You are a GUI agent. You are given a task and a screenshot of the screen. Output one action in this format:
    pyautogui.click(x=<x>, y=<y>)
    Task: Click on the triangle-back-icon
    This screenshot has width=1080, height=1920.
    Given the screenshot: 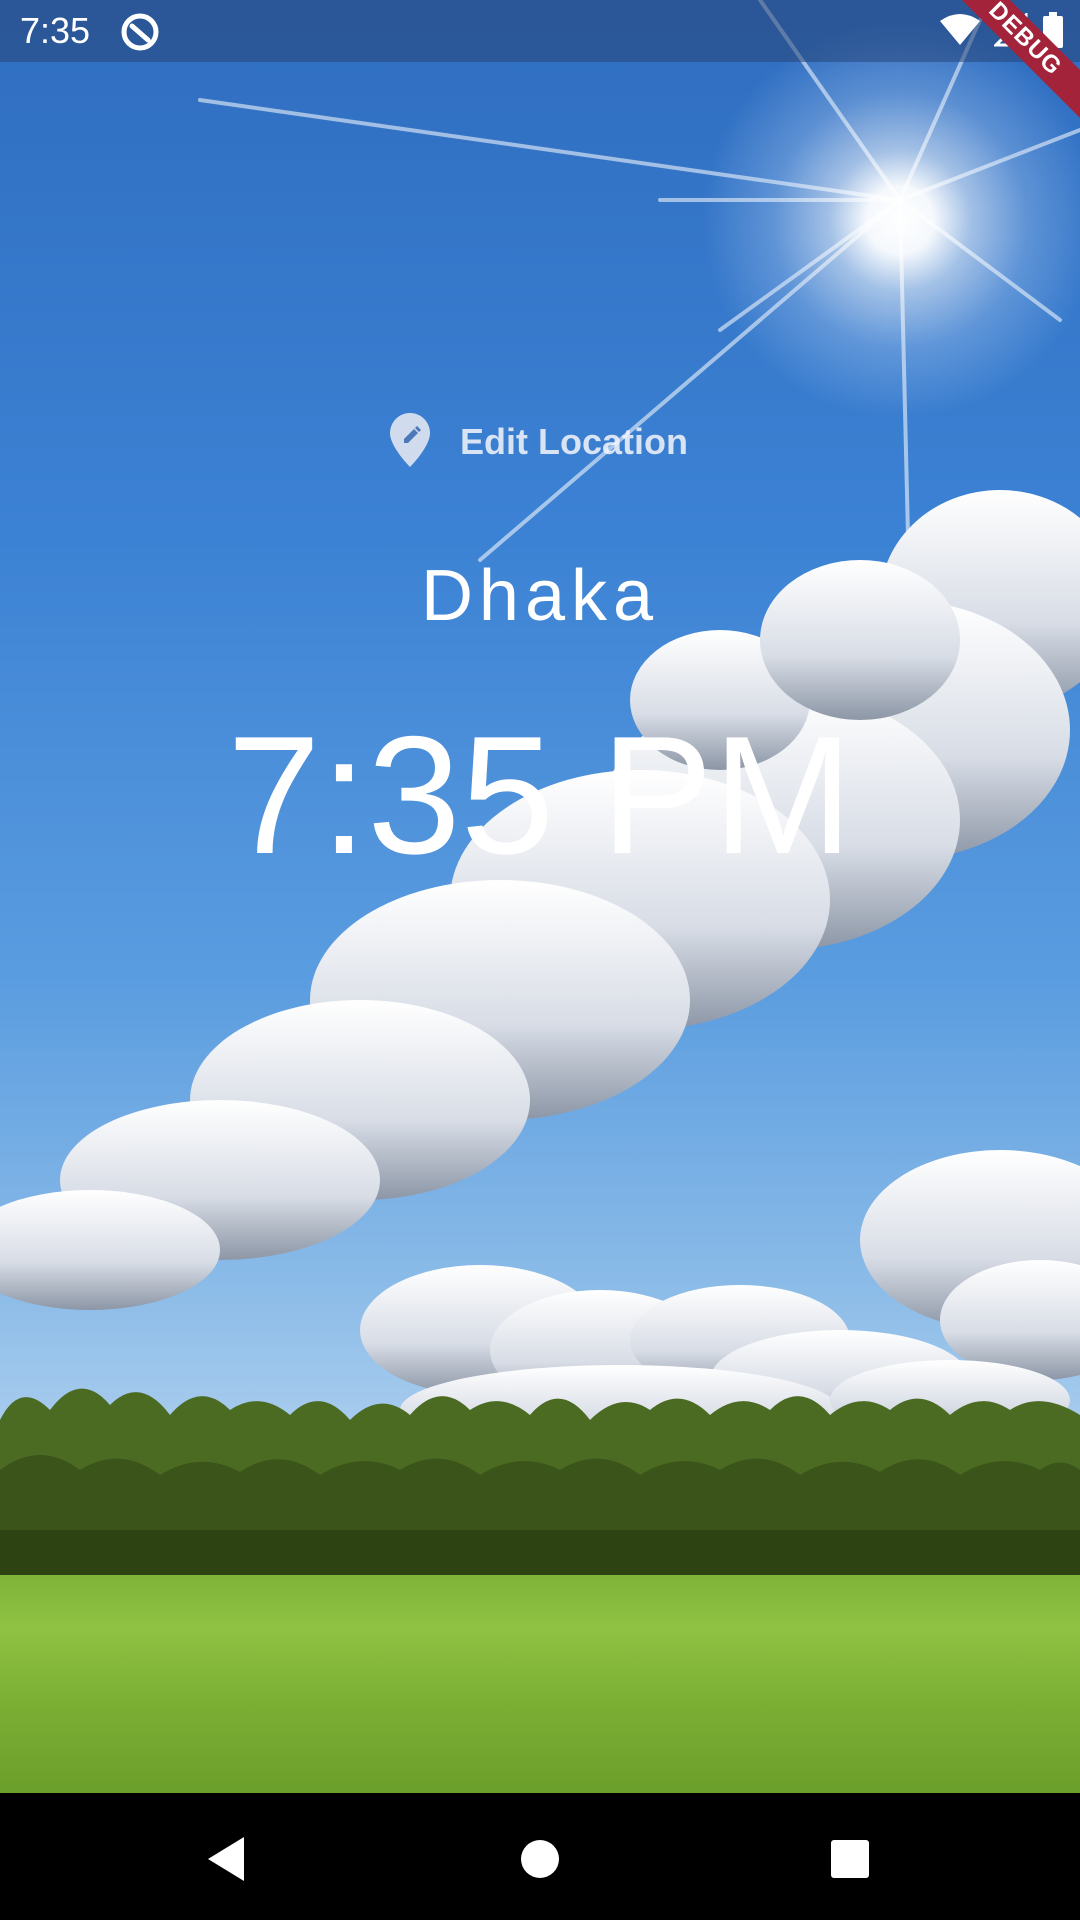 What is the action you would take?
    pyautogui.click(x=226, y=1861)
    